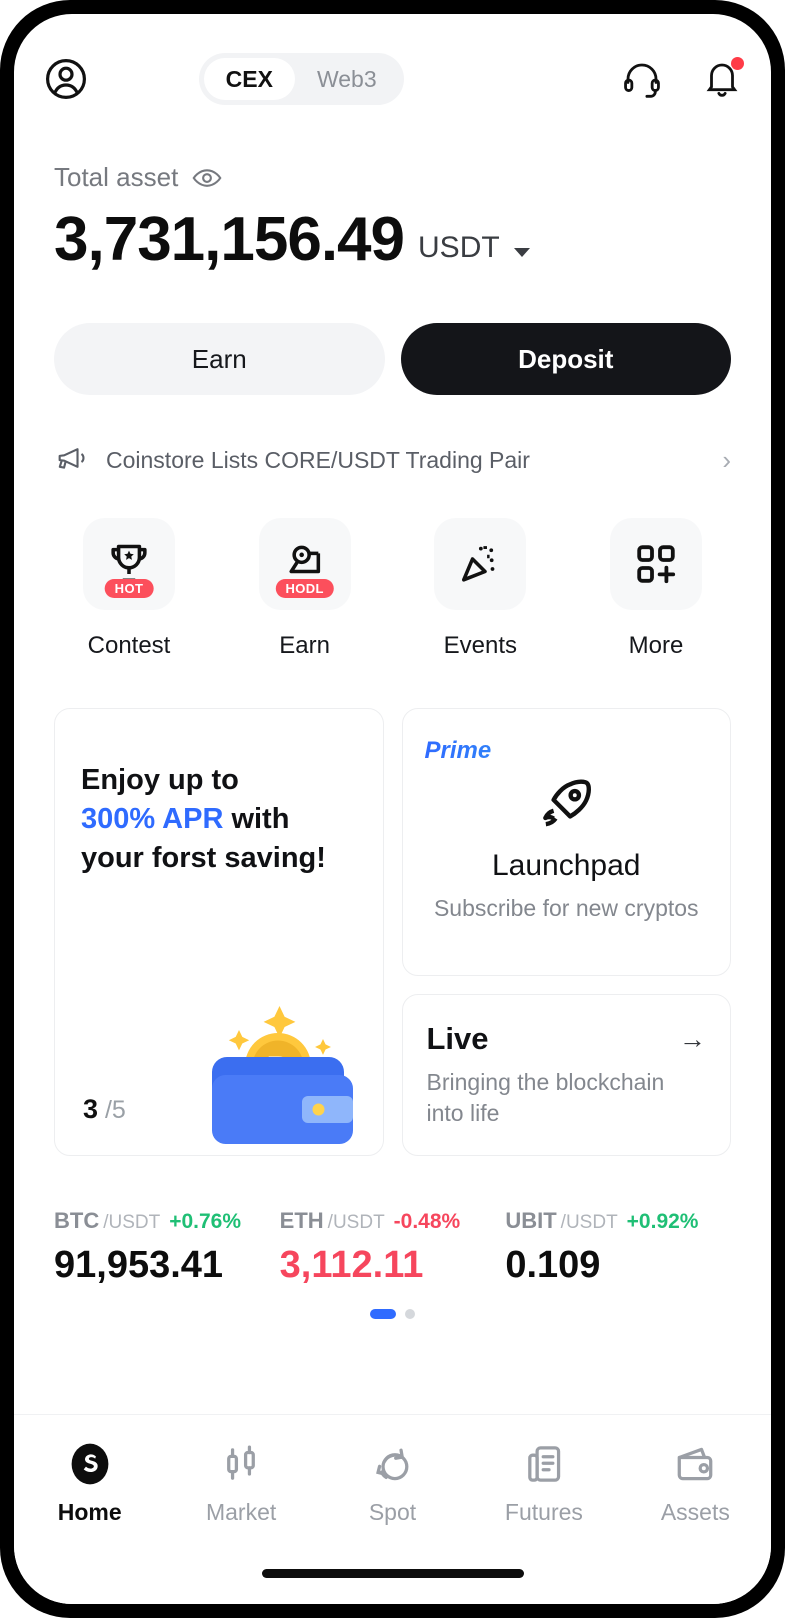 This screenshot has width=785, height=1618. Describe the element at coordinates (459, 251) in the screenshot. I see `balance-currency: USDT` at that location.